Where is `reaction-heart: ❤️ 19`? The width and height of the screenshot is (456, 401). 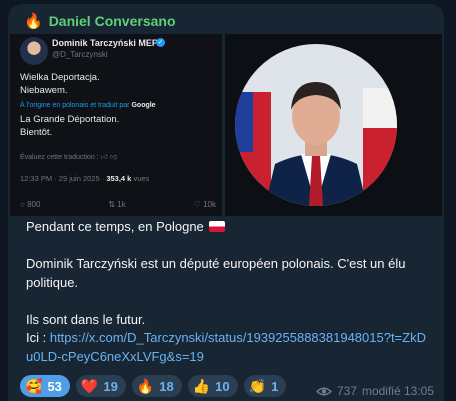
reaction-heart: ❤️ 19 is located at coordinates (100, 386).